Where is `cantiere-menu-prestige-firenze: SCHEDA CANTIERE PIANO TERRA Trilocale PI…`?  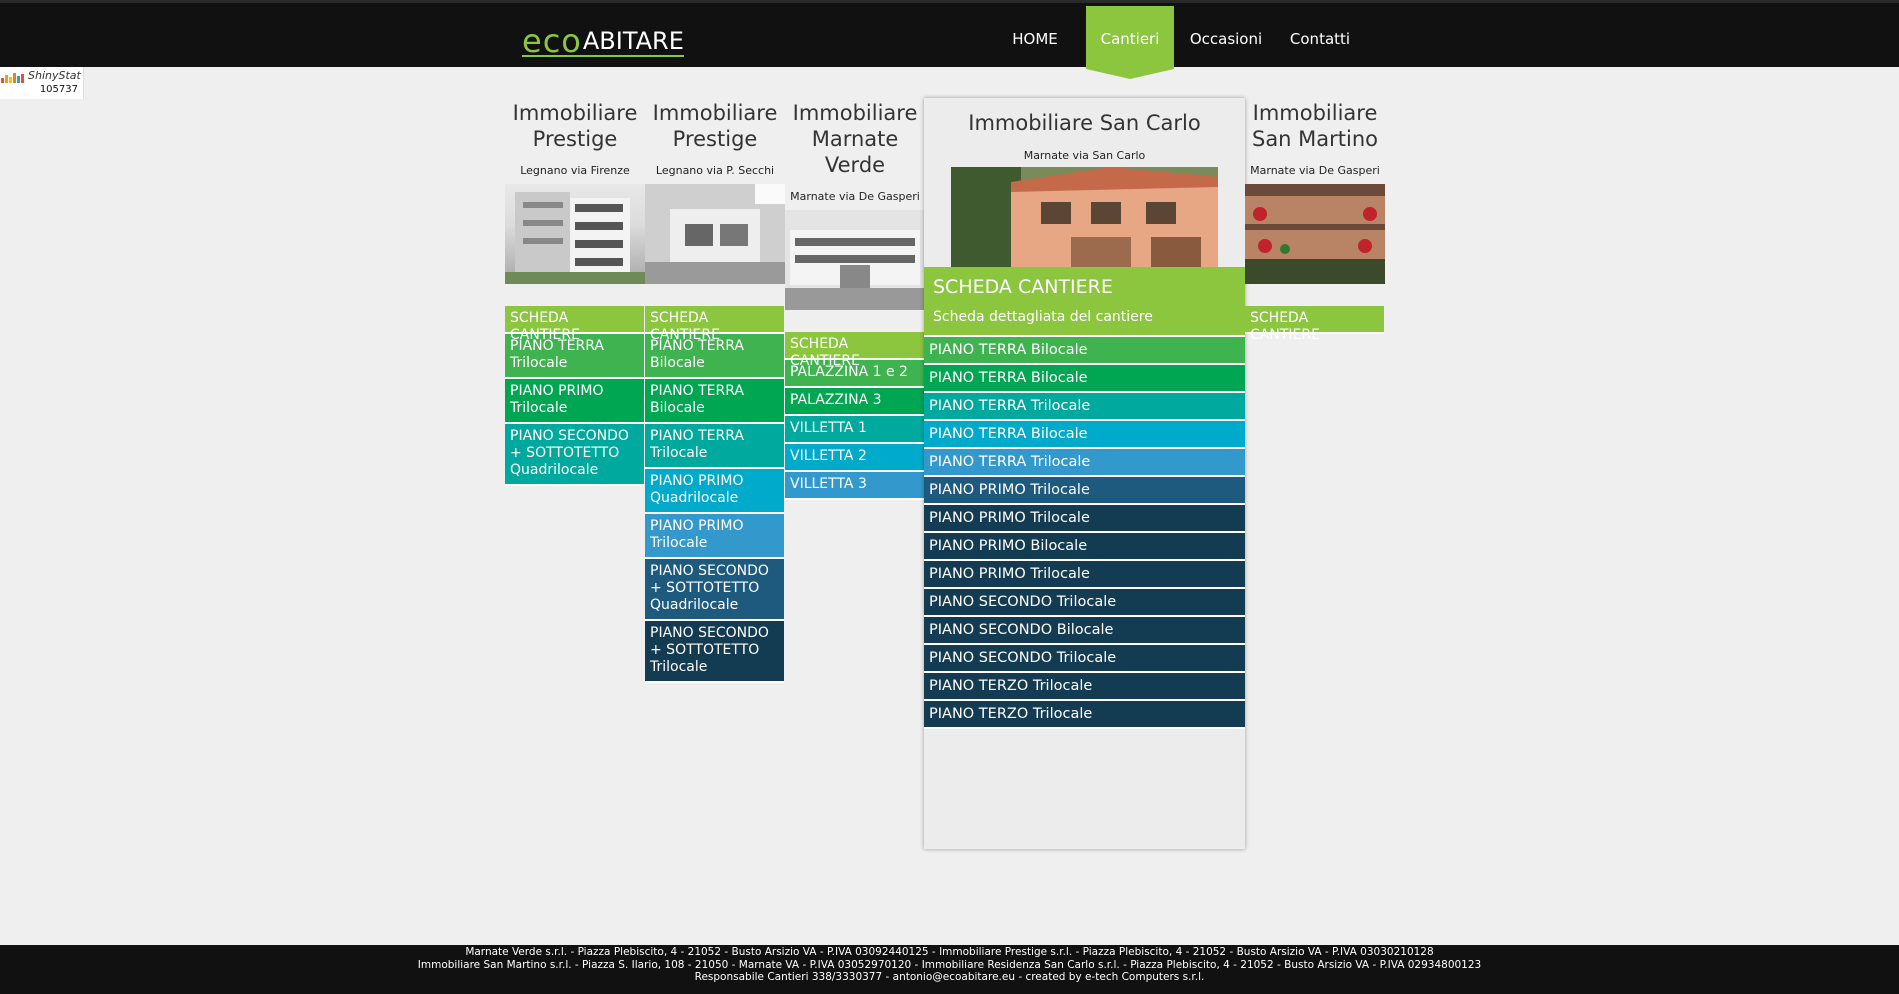
cantiere-menu-prestige-firenze: SCHEDA CANTIERE PIANO TERRA Trilocale PI… is located at coordinates (574, 396).